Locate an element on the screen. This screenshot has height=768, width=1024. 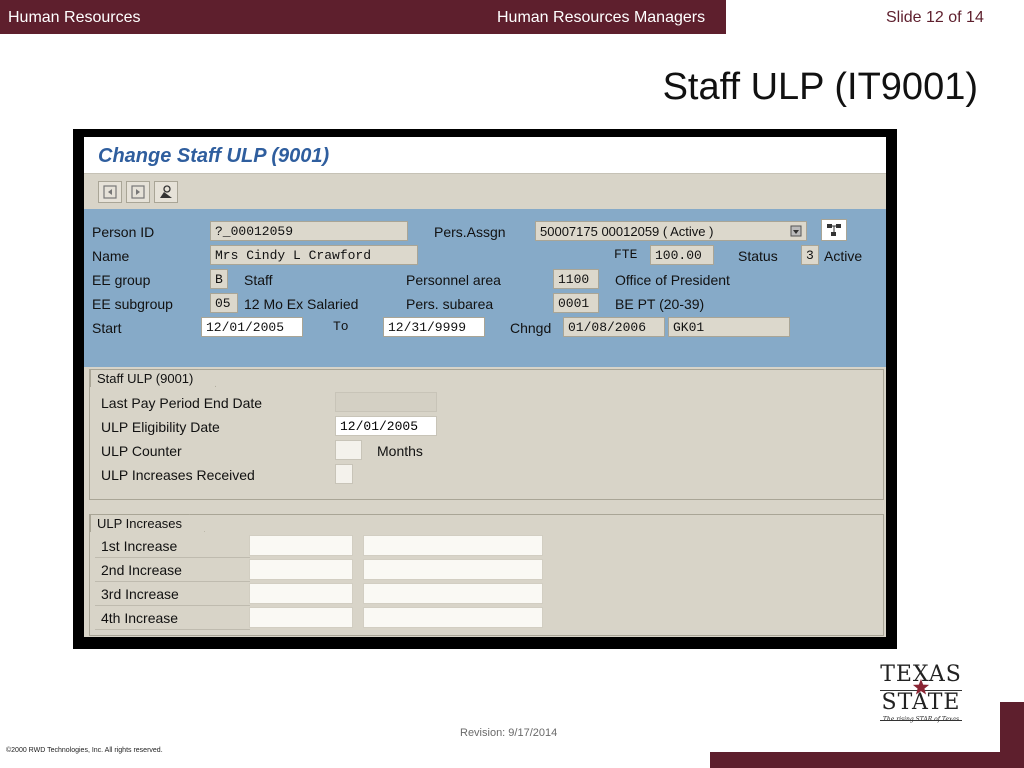
pers-assgn-label: Pers.Assgn is located at coordinates (470, 232).